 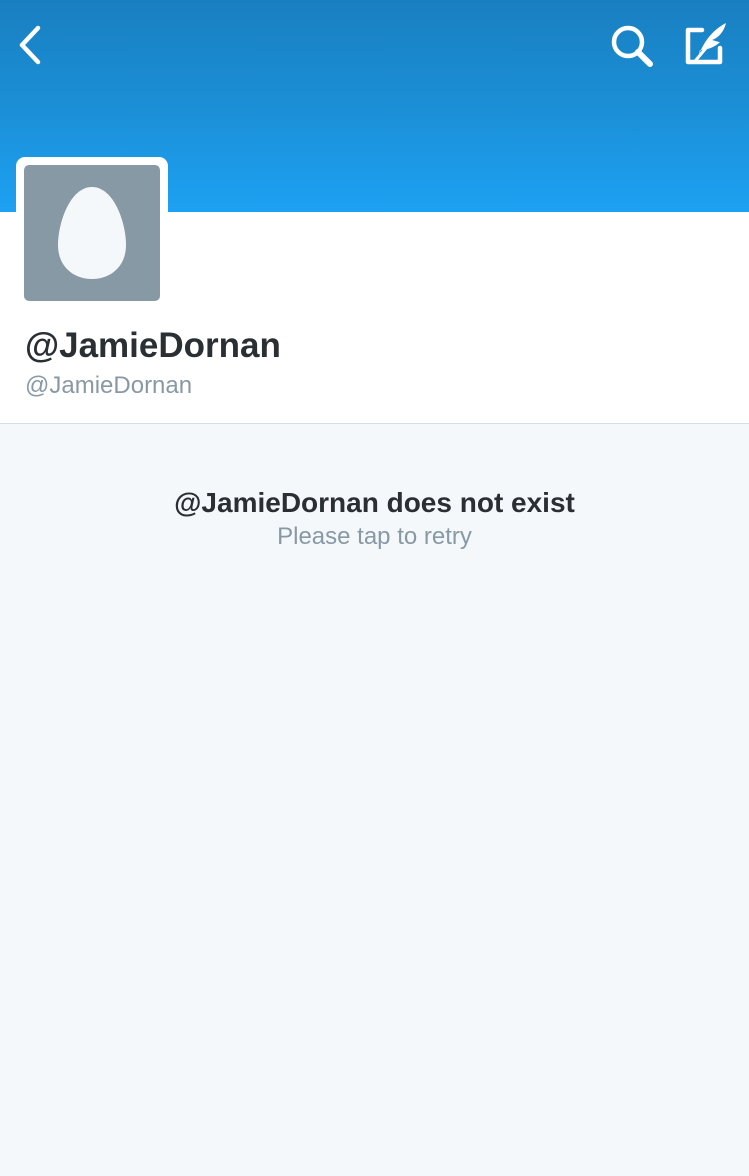 What do you see at coordinates (374, 502) in the screenshot?
I see `error-title: @JamieDornan does not exist` at bounding box center [374, 502].